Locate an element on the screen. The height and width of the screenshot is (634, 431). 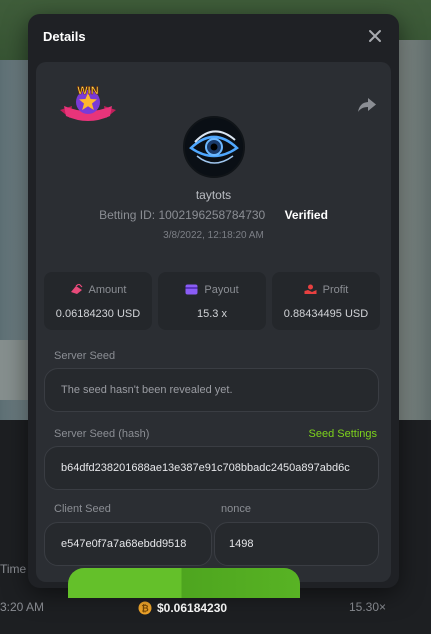
server-seed-hash-label: Server Seed (hash) is located at coordinates (102, 434).